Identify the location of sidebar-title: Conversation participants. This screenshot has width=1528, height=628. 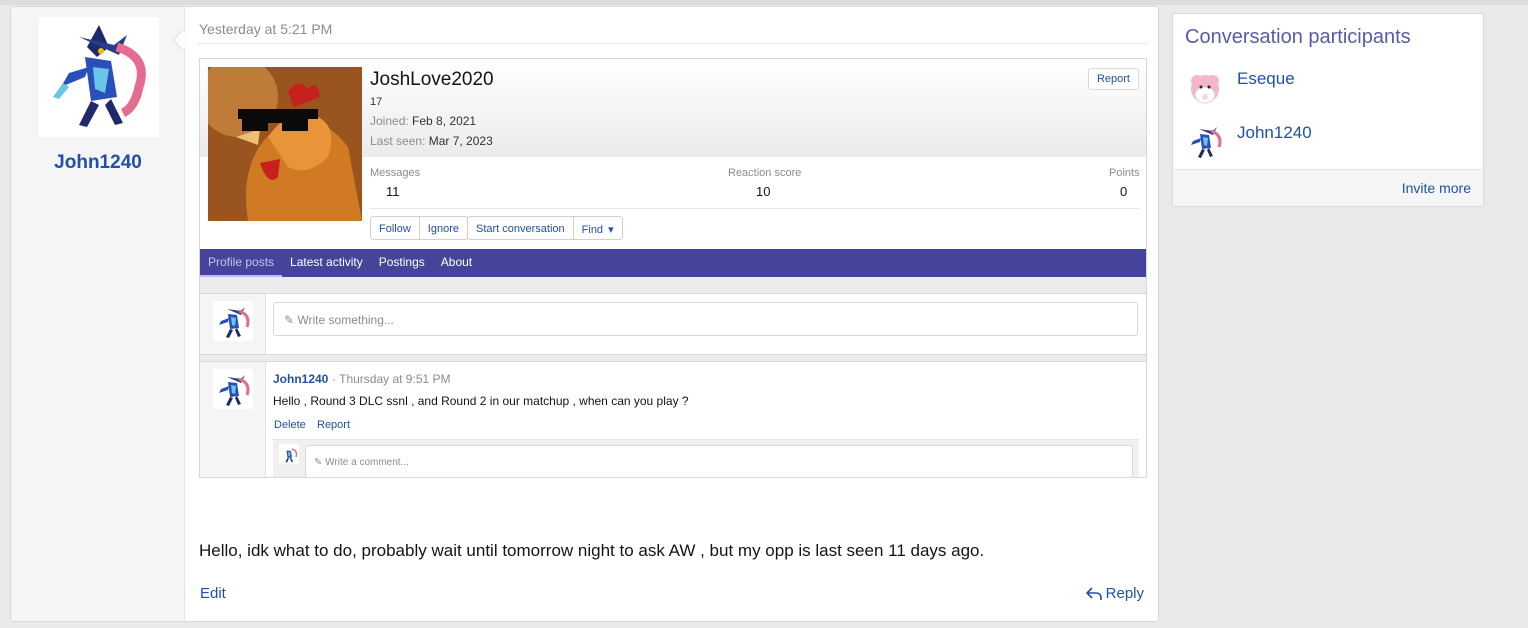
(1298, 37).